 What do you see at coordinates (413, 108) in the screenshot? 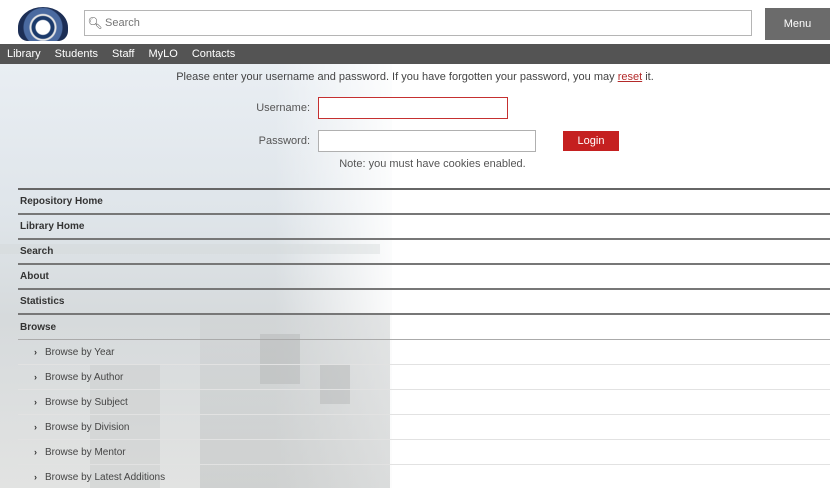
I see `username-field` at bounding box center [413, 108].